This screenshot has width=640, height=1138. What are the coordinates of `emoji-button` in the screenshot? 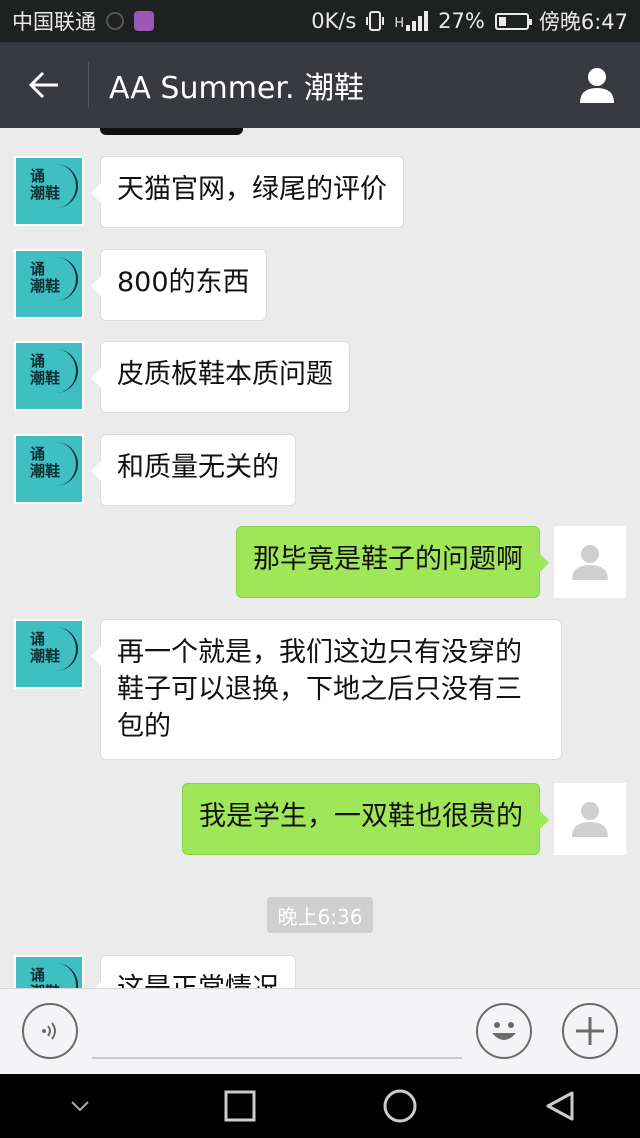 It's located at (504, 1031).